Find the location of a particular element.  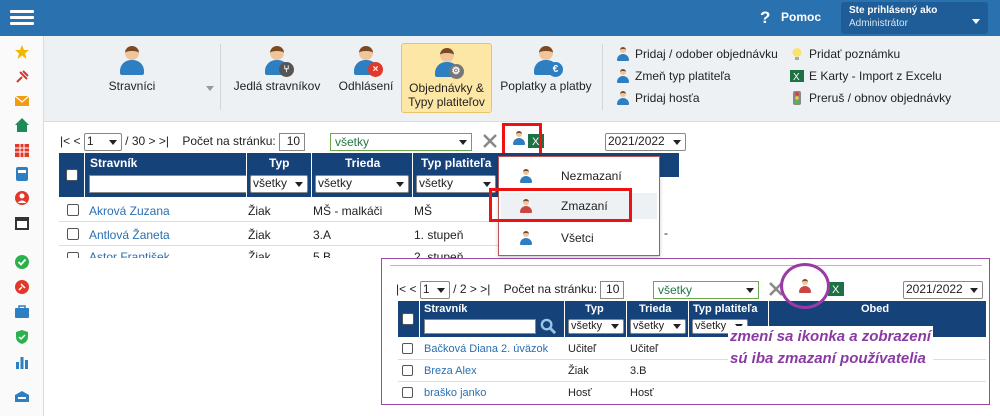

cell-platitel: MŠ is located at coordinates (423, 211).